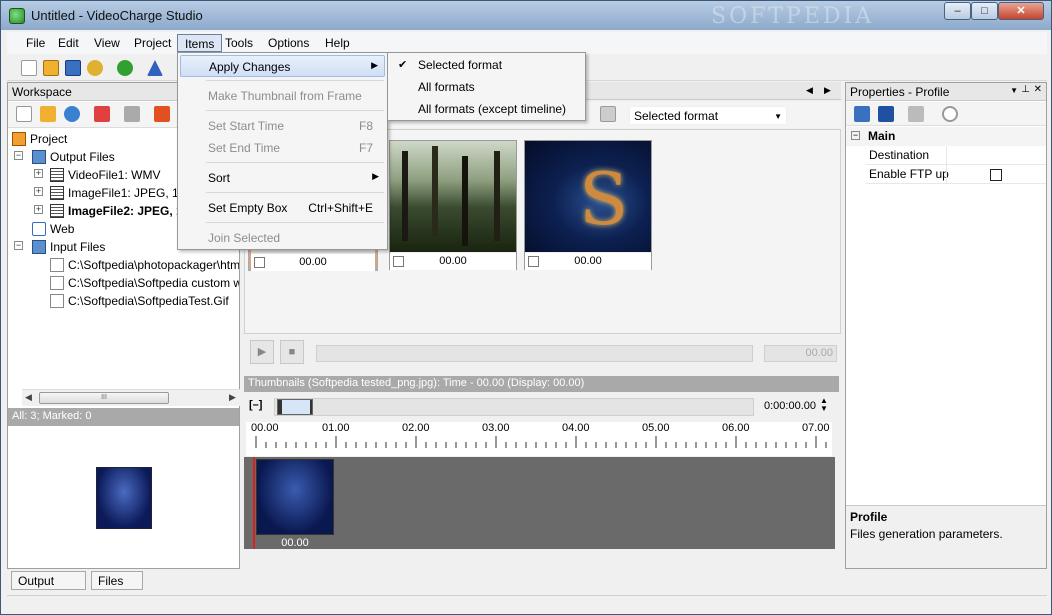 Image resolution: width=1052 pixels, height=615 pixels. I want to click on add-property-icon, so click(916, 114).